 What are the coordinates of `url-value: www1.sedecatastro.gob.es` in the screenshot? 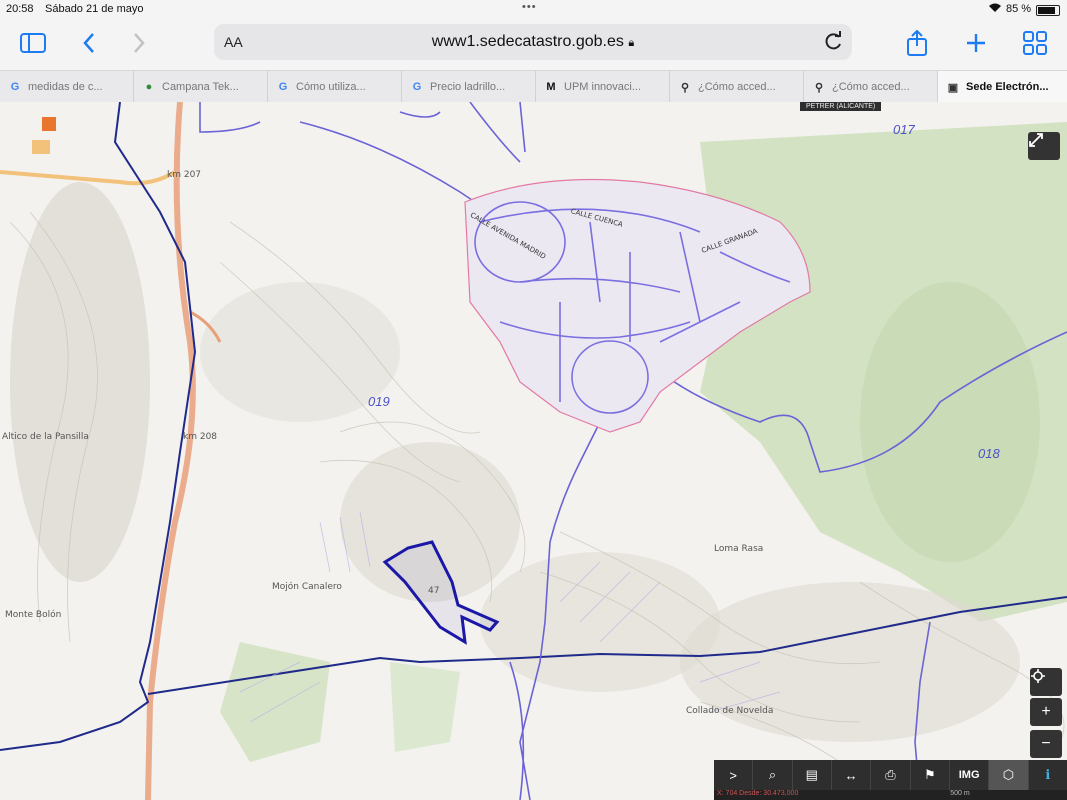 It's located at (527, 41).